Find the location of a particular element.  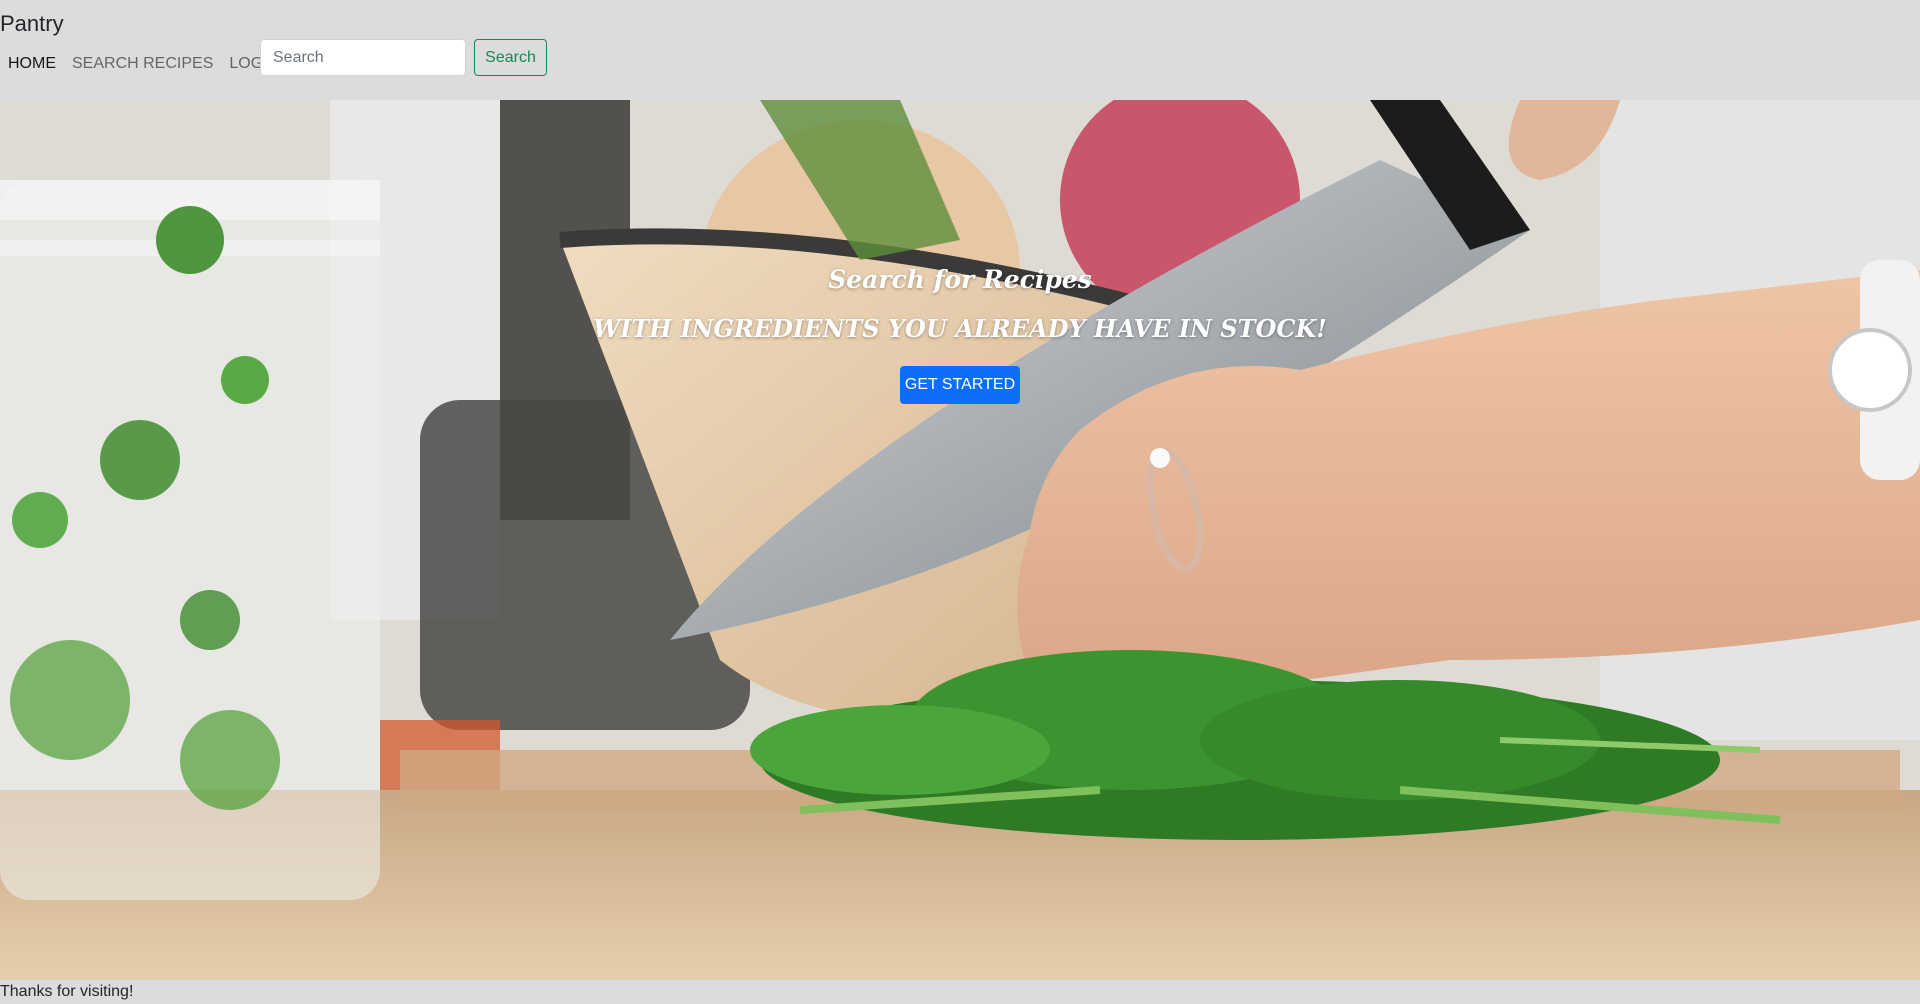

search-input is located at coordinates (363, 57).